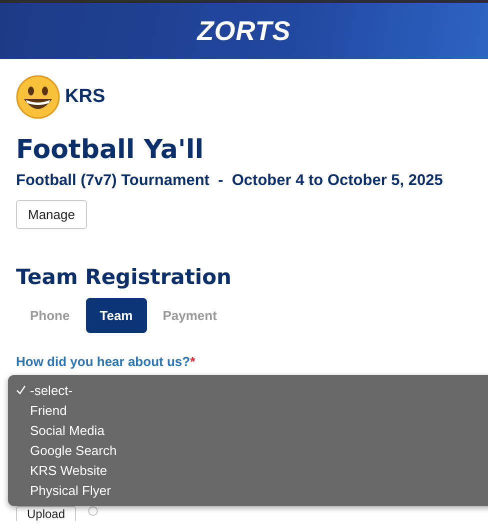 This screenshot has height=524, width=488. Describe the element at coordinates (189, 315) in the screenshot. I see `step-tab: Payment` at that location.